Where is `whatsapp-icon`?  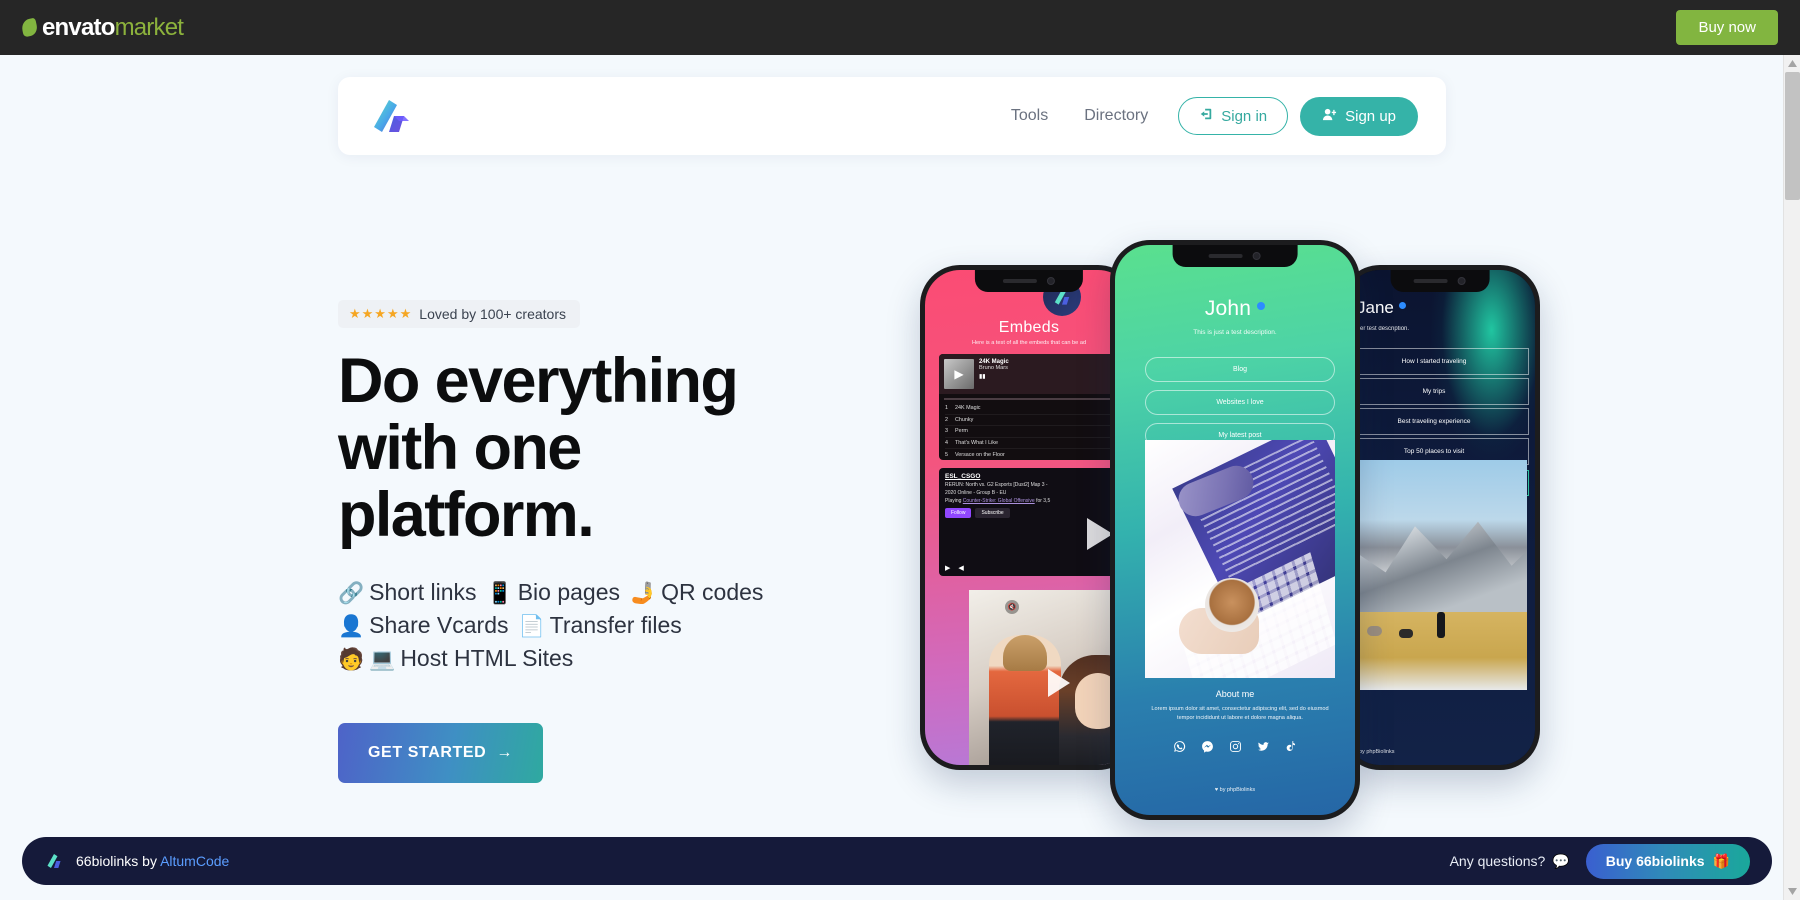 whatsapp-icon is located at coordinates (1179, 748).